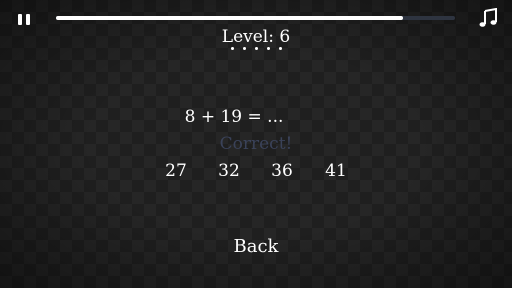 The image size is (512, 288). I want to click on music-note-icon, so click(488, 17).